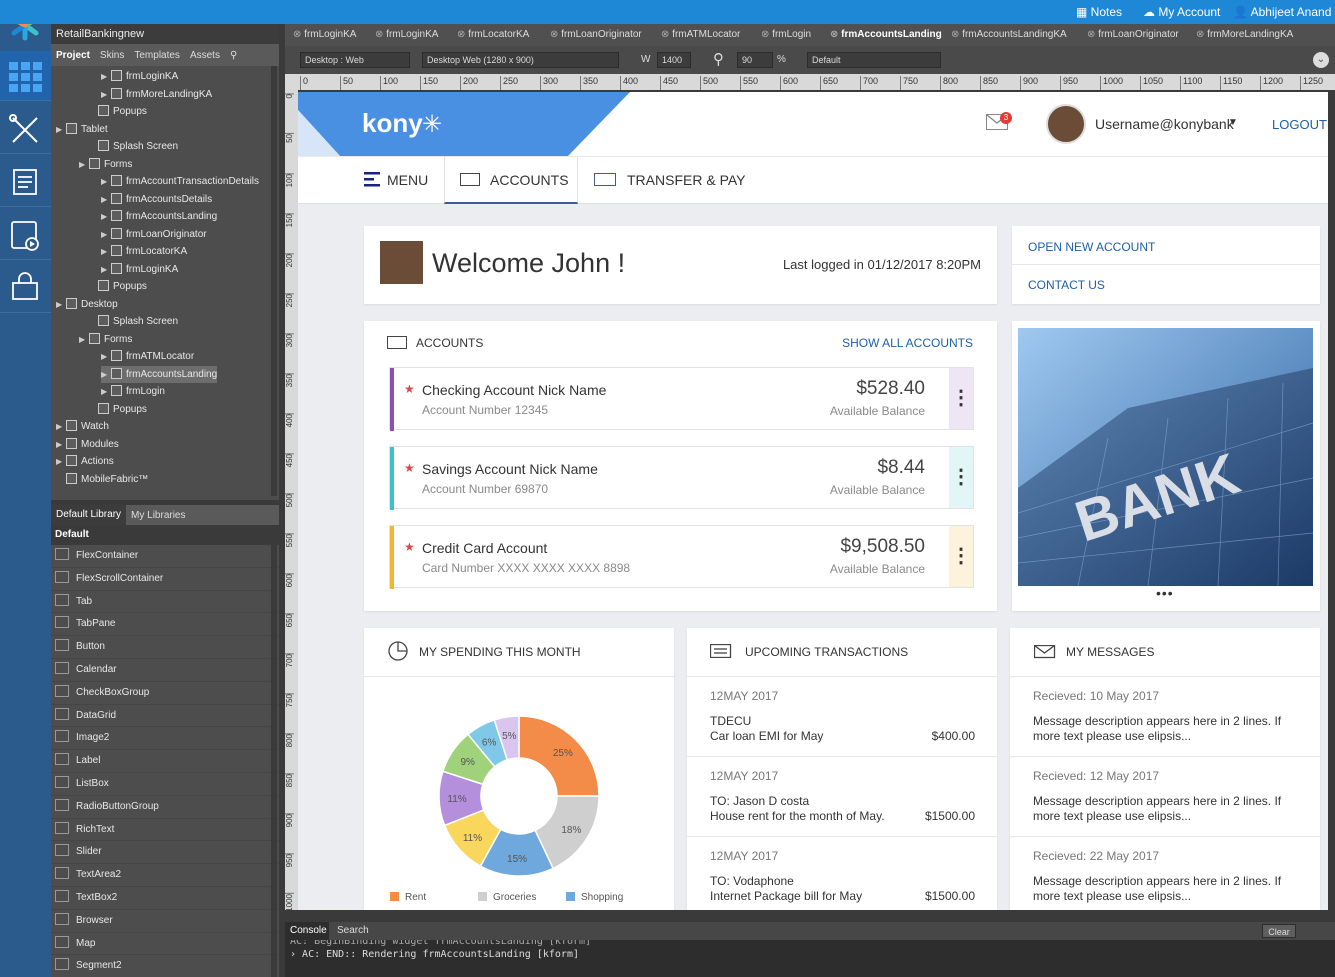  Describe the element at coordinates (1165, 593) in the screenshot. I see `carousel-dots: •••` at that location.